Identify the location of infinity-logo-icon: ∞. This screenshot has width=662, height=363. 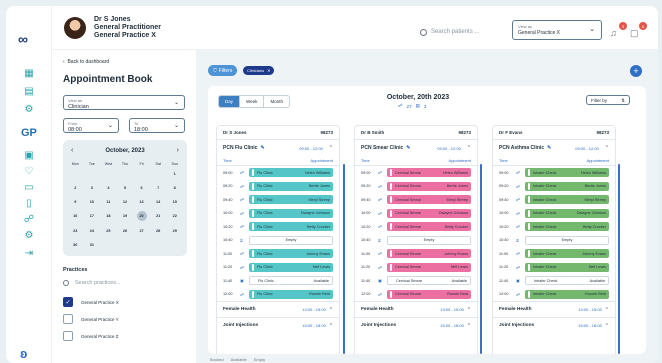
(23, 39).